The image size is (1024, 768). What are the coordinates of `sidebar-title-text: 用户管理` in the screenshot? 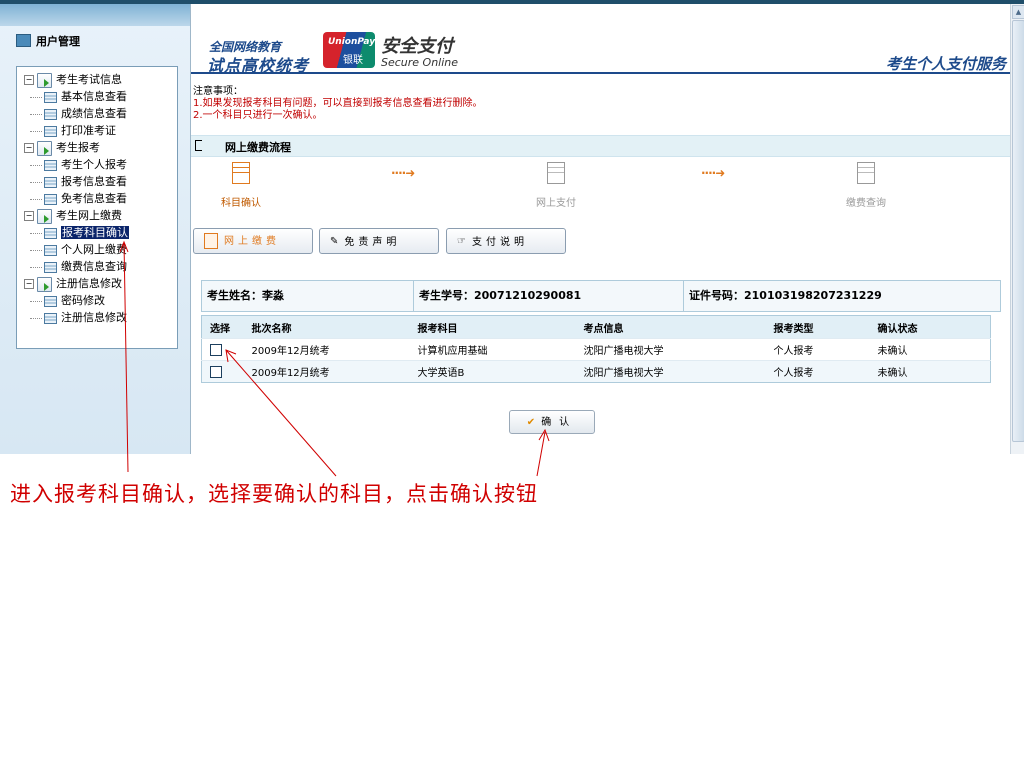 It's located at (58, 41).